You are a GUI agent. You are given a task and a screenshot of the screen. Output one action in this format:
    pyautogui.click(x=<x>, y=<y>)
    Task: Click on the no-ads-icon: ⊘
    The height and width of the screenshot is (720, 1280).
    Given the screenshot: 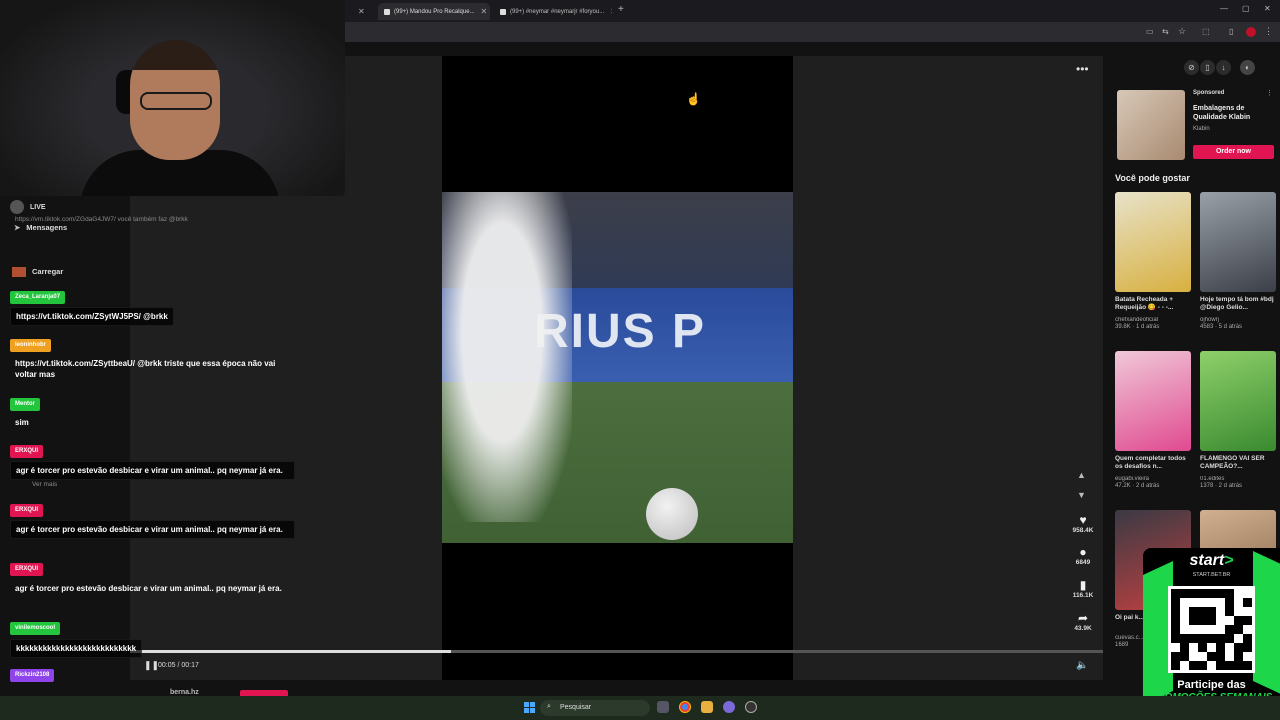 What is the action you would take?
    pyautogui.click(x=1191, y=67)
    